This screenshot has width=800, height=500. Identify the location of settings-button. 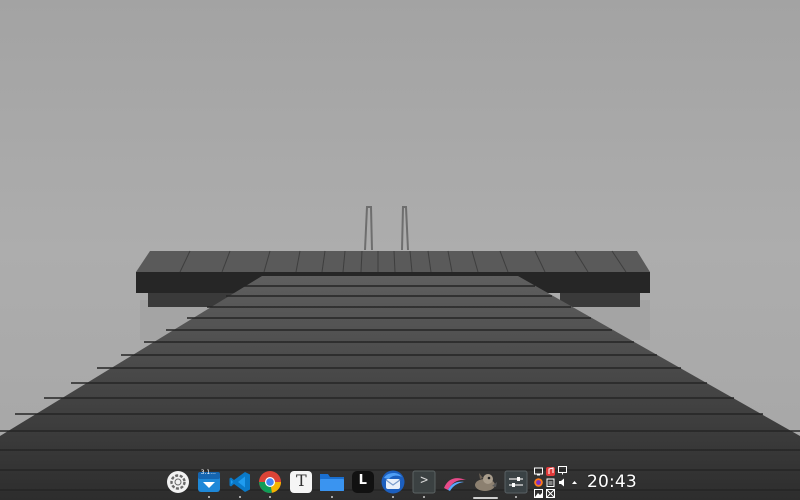
(516, 482).